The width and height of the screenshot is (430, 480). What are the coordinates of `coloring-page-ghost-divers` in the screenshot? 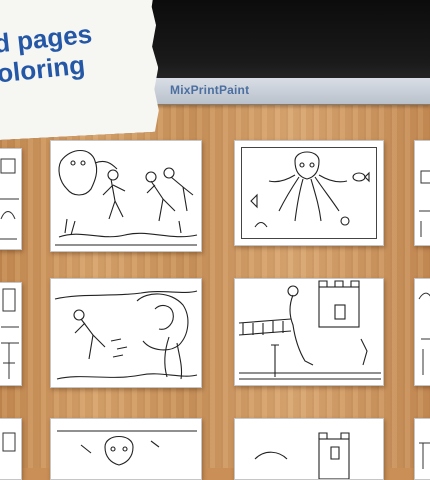 It's located at (126, 196).